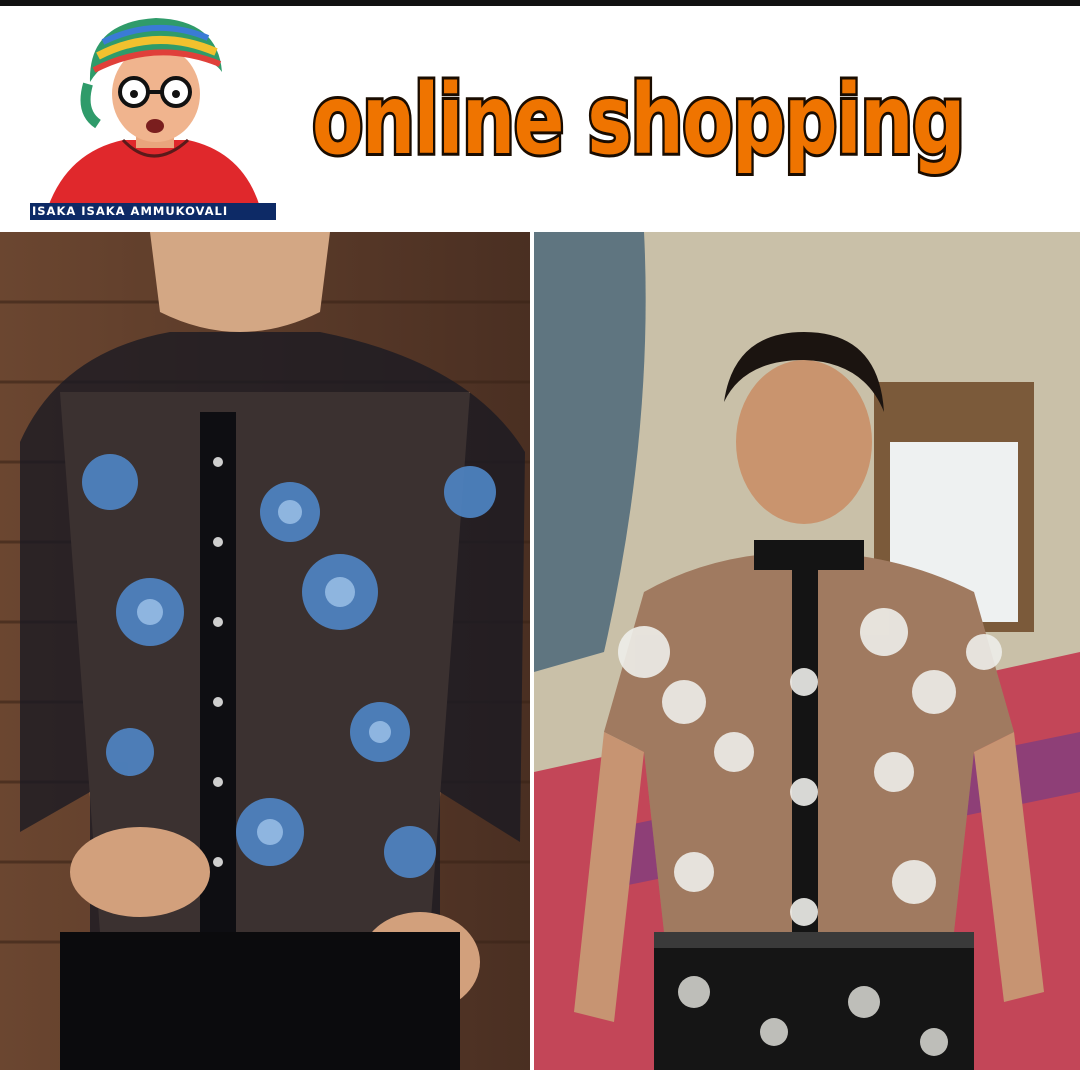 The image size is (1080, 1070). I want to click on cartoon-logo, so click(153, 119).